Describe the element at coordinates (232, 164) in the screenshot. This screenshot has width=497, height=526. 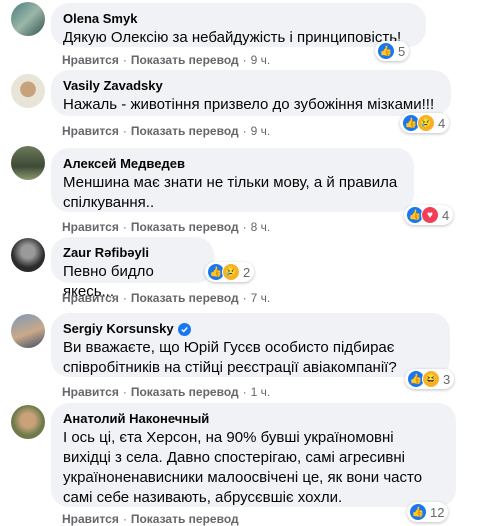
I see `comment-author: Алексей Медведев` at that location.